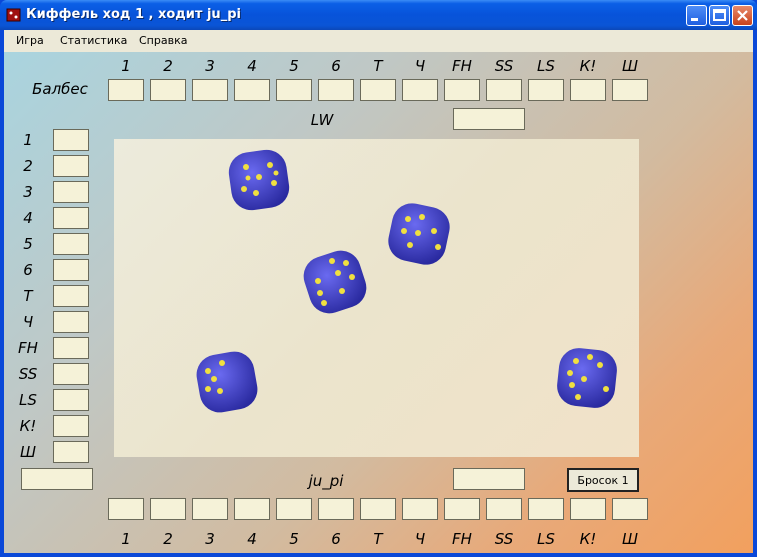 The image size is (757, 557). I want to click on top-score-ss, so click(504, 90).